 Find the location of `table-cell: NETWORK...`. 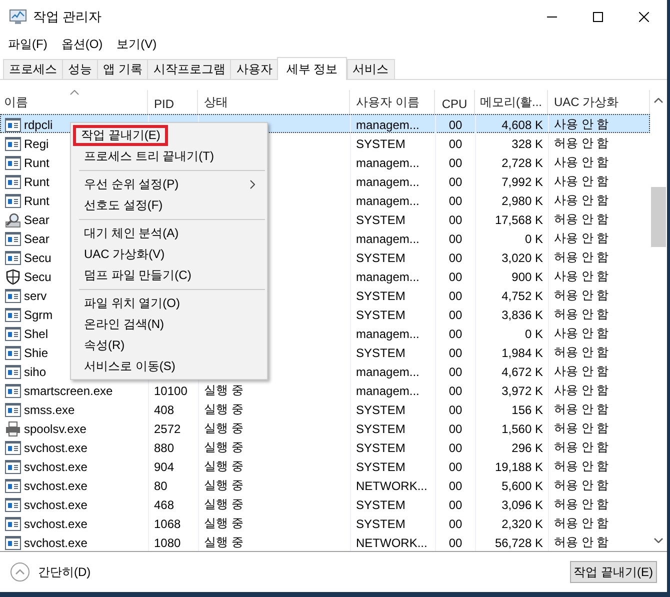

table-cell: NETWORK... is located at coordinates (392, 543).